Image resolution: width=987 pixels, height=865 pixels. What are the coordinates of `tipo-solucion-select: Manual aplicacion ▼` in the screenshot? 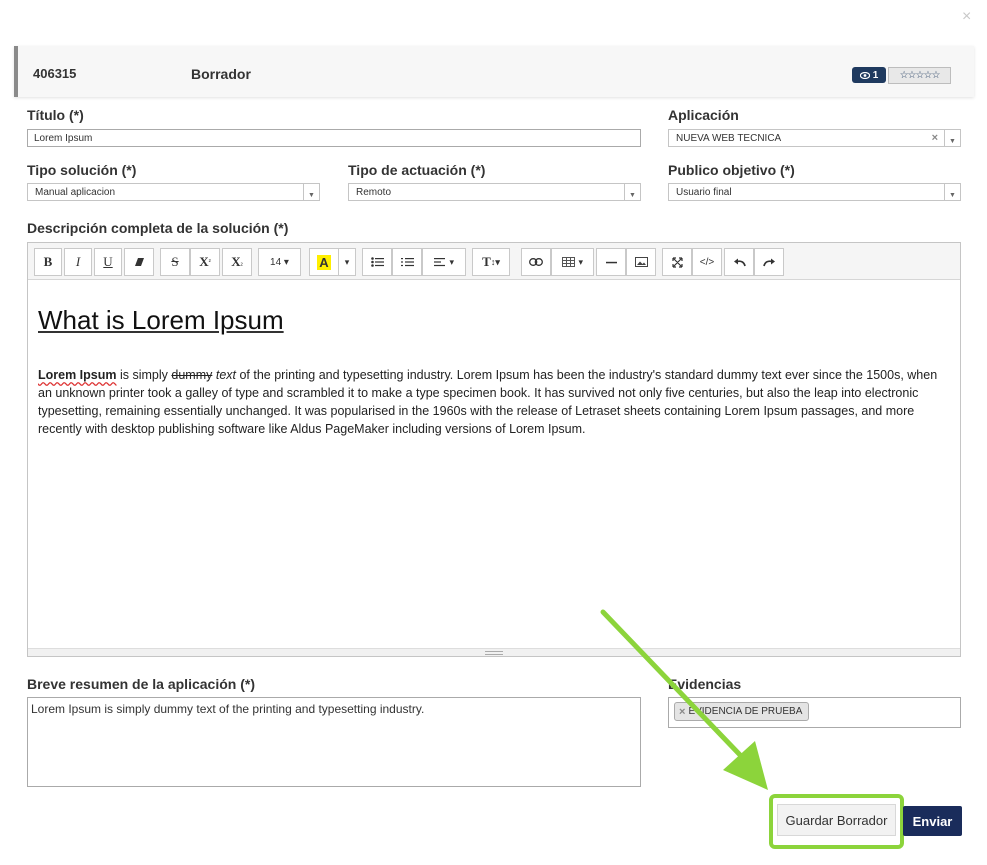 It's located at (173, 192).